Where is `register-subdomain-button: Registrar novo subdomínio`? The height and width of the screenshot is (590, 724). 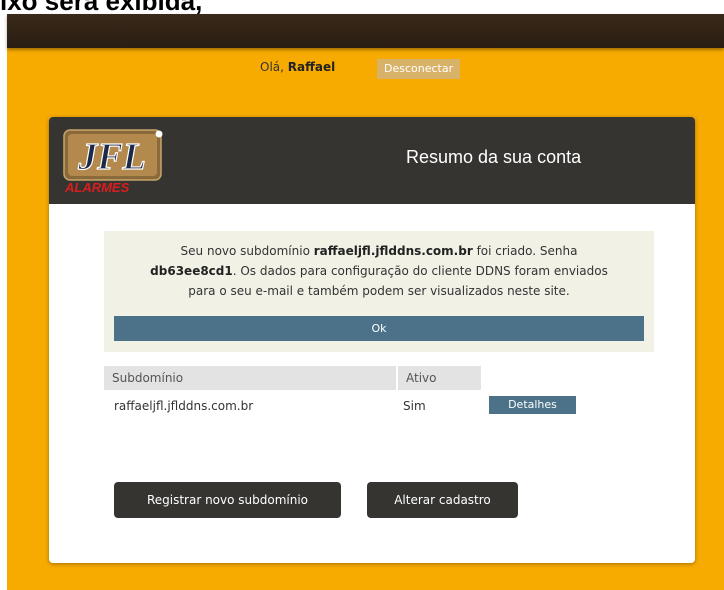 register-subdomain-button: Registrar novo subdomínio is located at coordinates (227, 500).